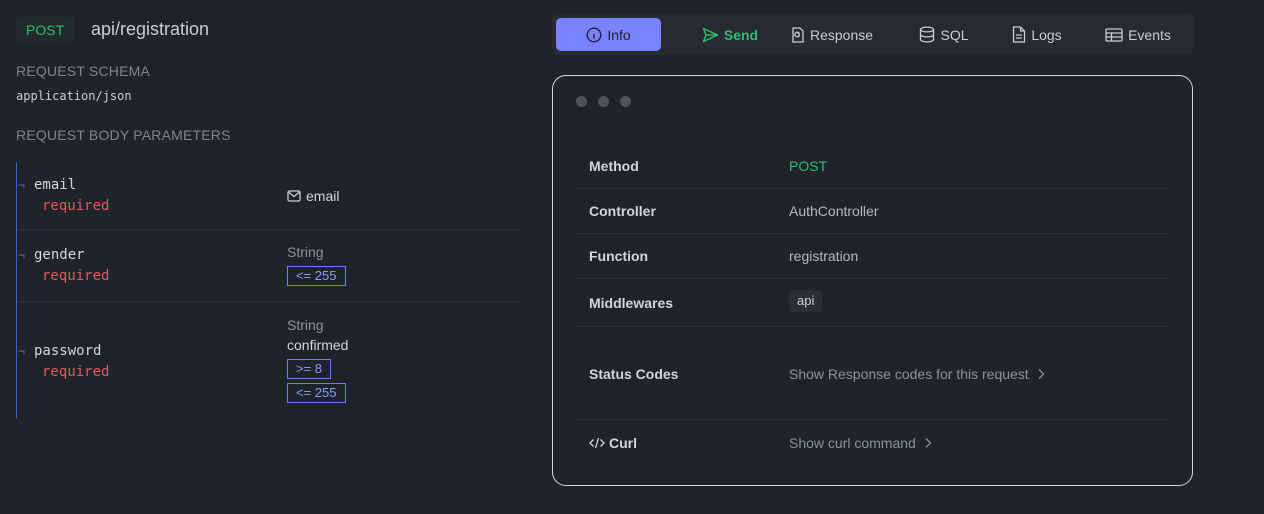 The image size is (1264, 514). I want to click on info-row-controller: Controller AuthController, so click(872, 211).